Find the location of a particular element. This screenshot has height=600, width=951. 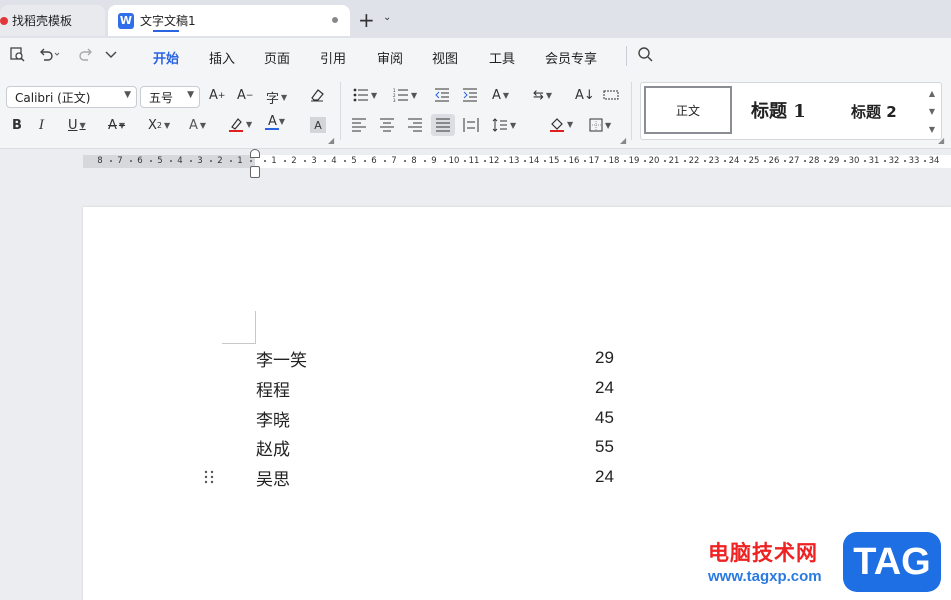

text-direction-icon: A ▼ is located at coordinates (500, 95).